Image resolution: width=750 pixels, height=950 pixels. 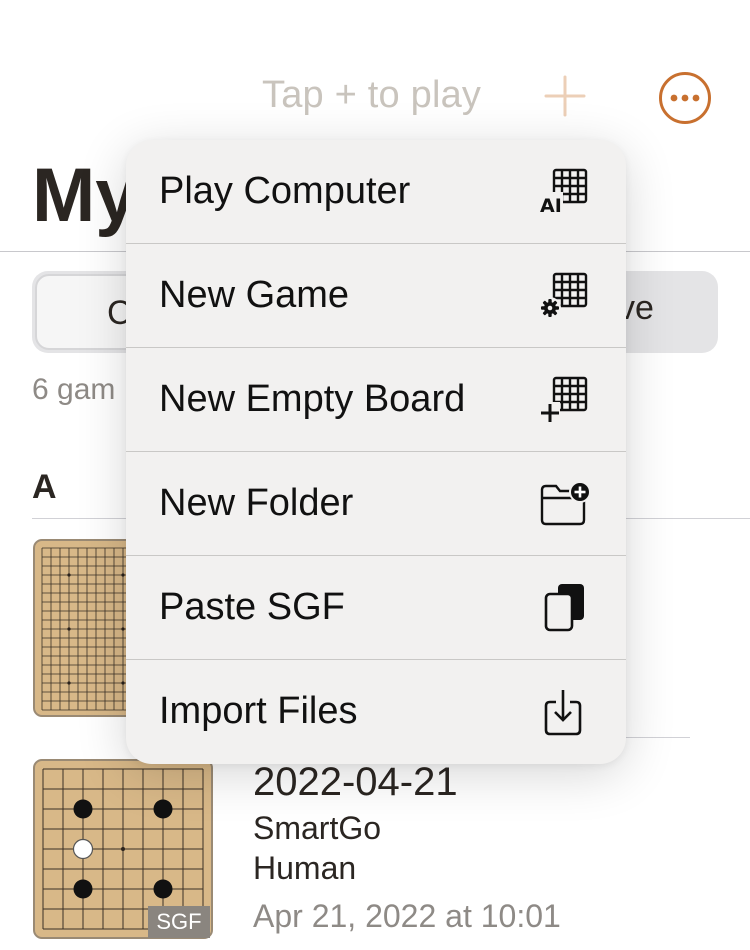 I want to click on game-date: Apr 21, 2022 at 10:01, so click(x=407, y=916).